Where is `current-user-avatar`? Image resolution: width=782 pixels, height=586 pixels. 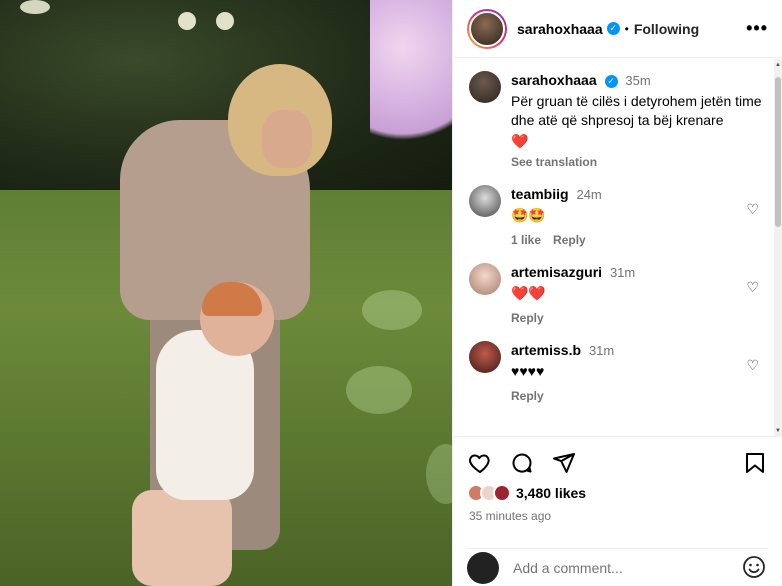
current-user-avatar is located at coordinates (483, 567).